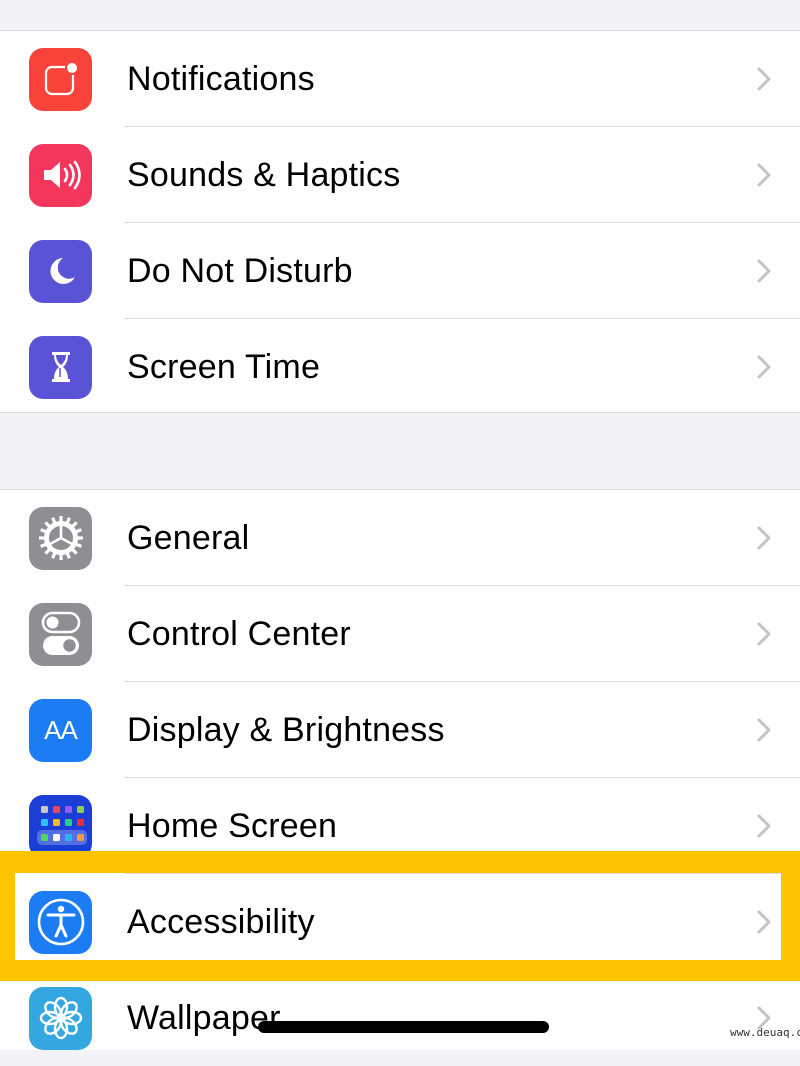  What do you see at coordinates (400, 538) in the screenshot?
I see `settings-row-general: General` at bounding box center [400, 538].